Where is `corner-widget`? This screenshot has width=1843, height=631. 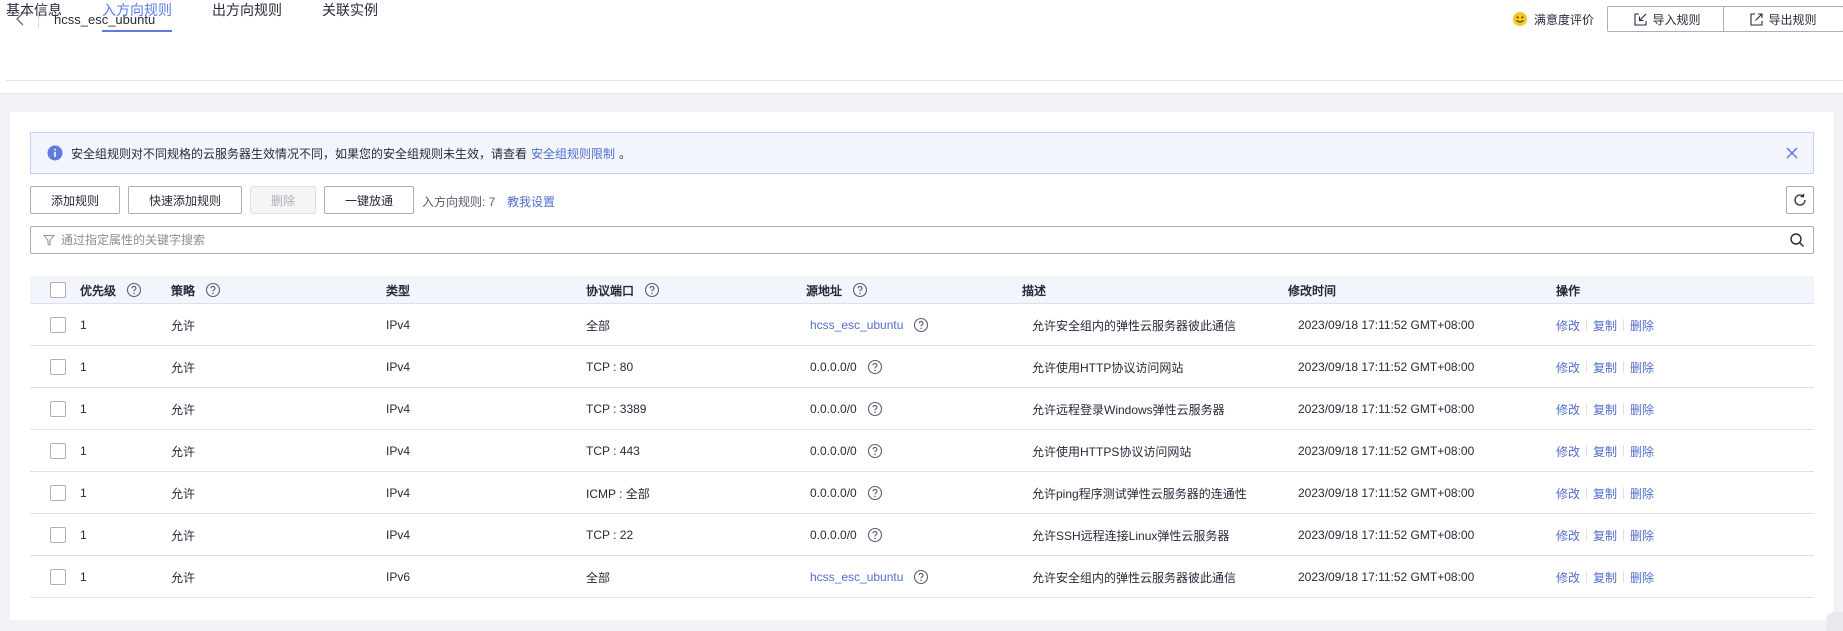 corner-widget is located at coordinates (1834, 621).